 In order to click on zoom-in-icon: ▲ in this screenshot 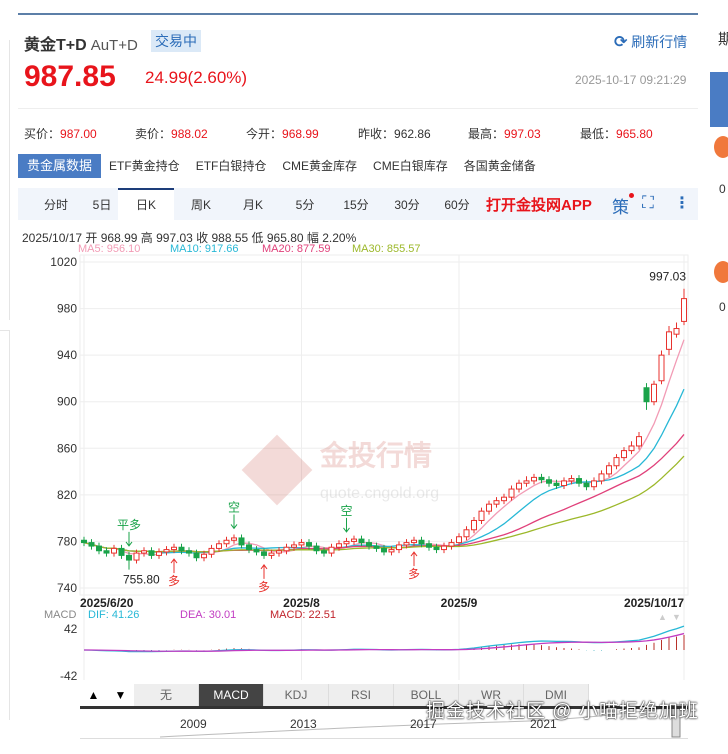, I will do `click(662, 617)`.